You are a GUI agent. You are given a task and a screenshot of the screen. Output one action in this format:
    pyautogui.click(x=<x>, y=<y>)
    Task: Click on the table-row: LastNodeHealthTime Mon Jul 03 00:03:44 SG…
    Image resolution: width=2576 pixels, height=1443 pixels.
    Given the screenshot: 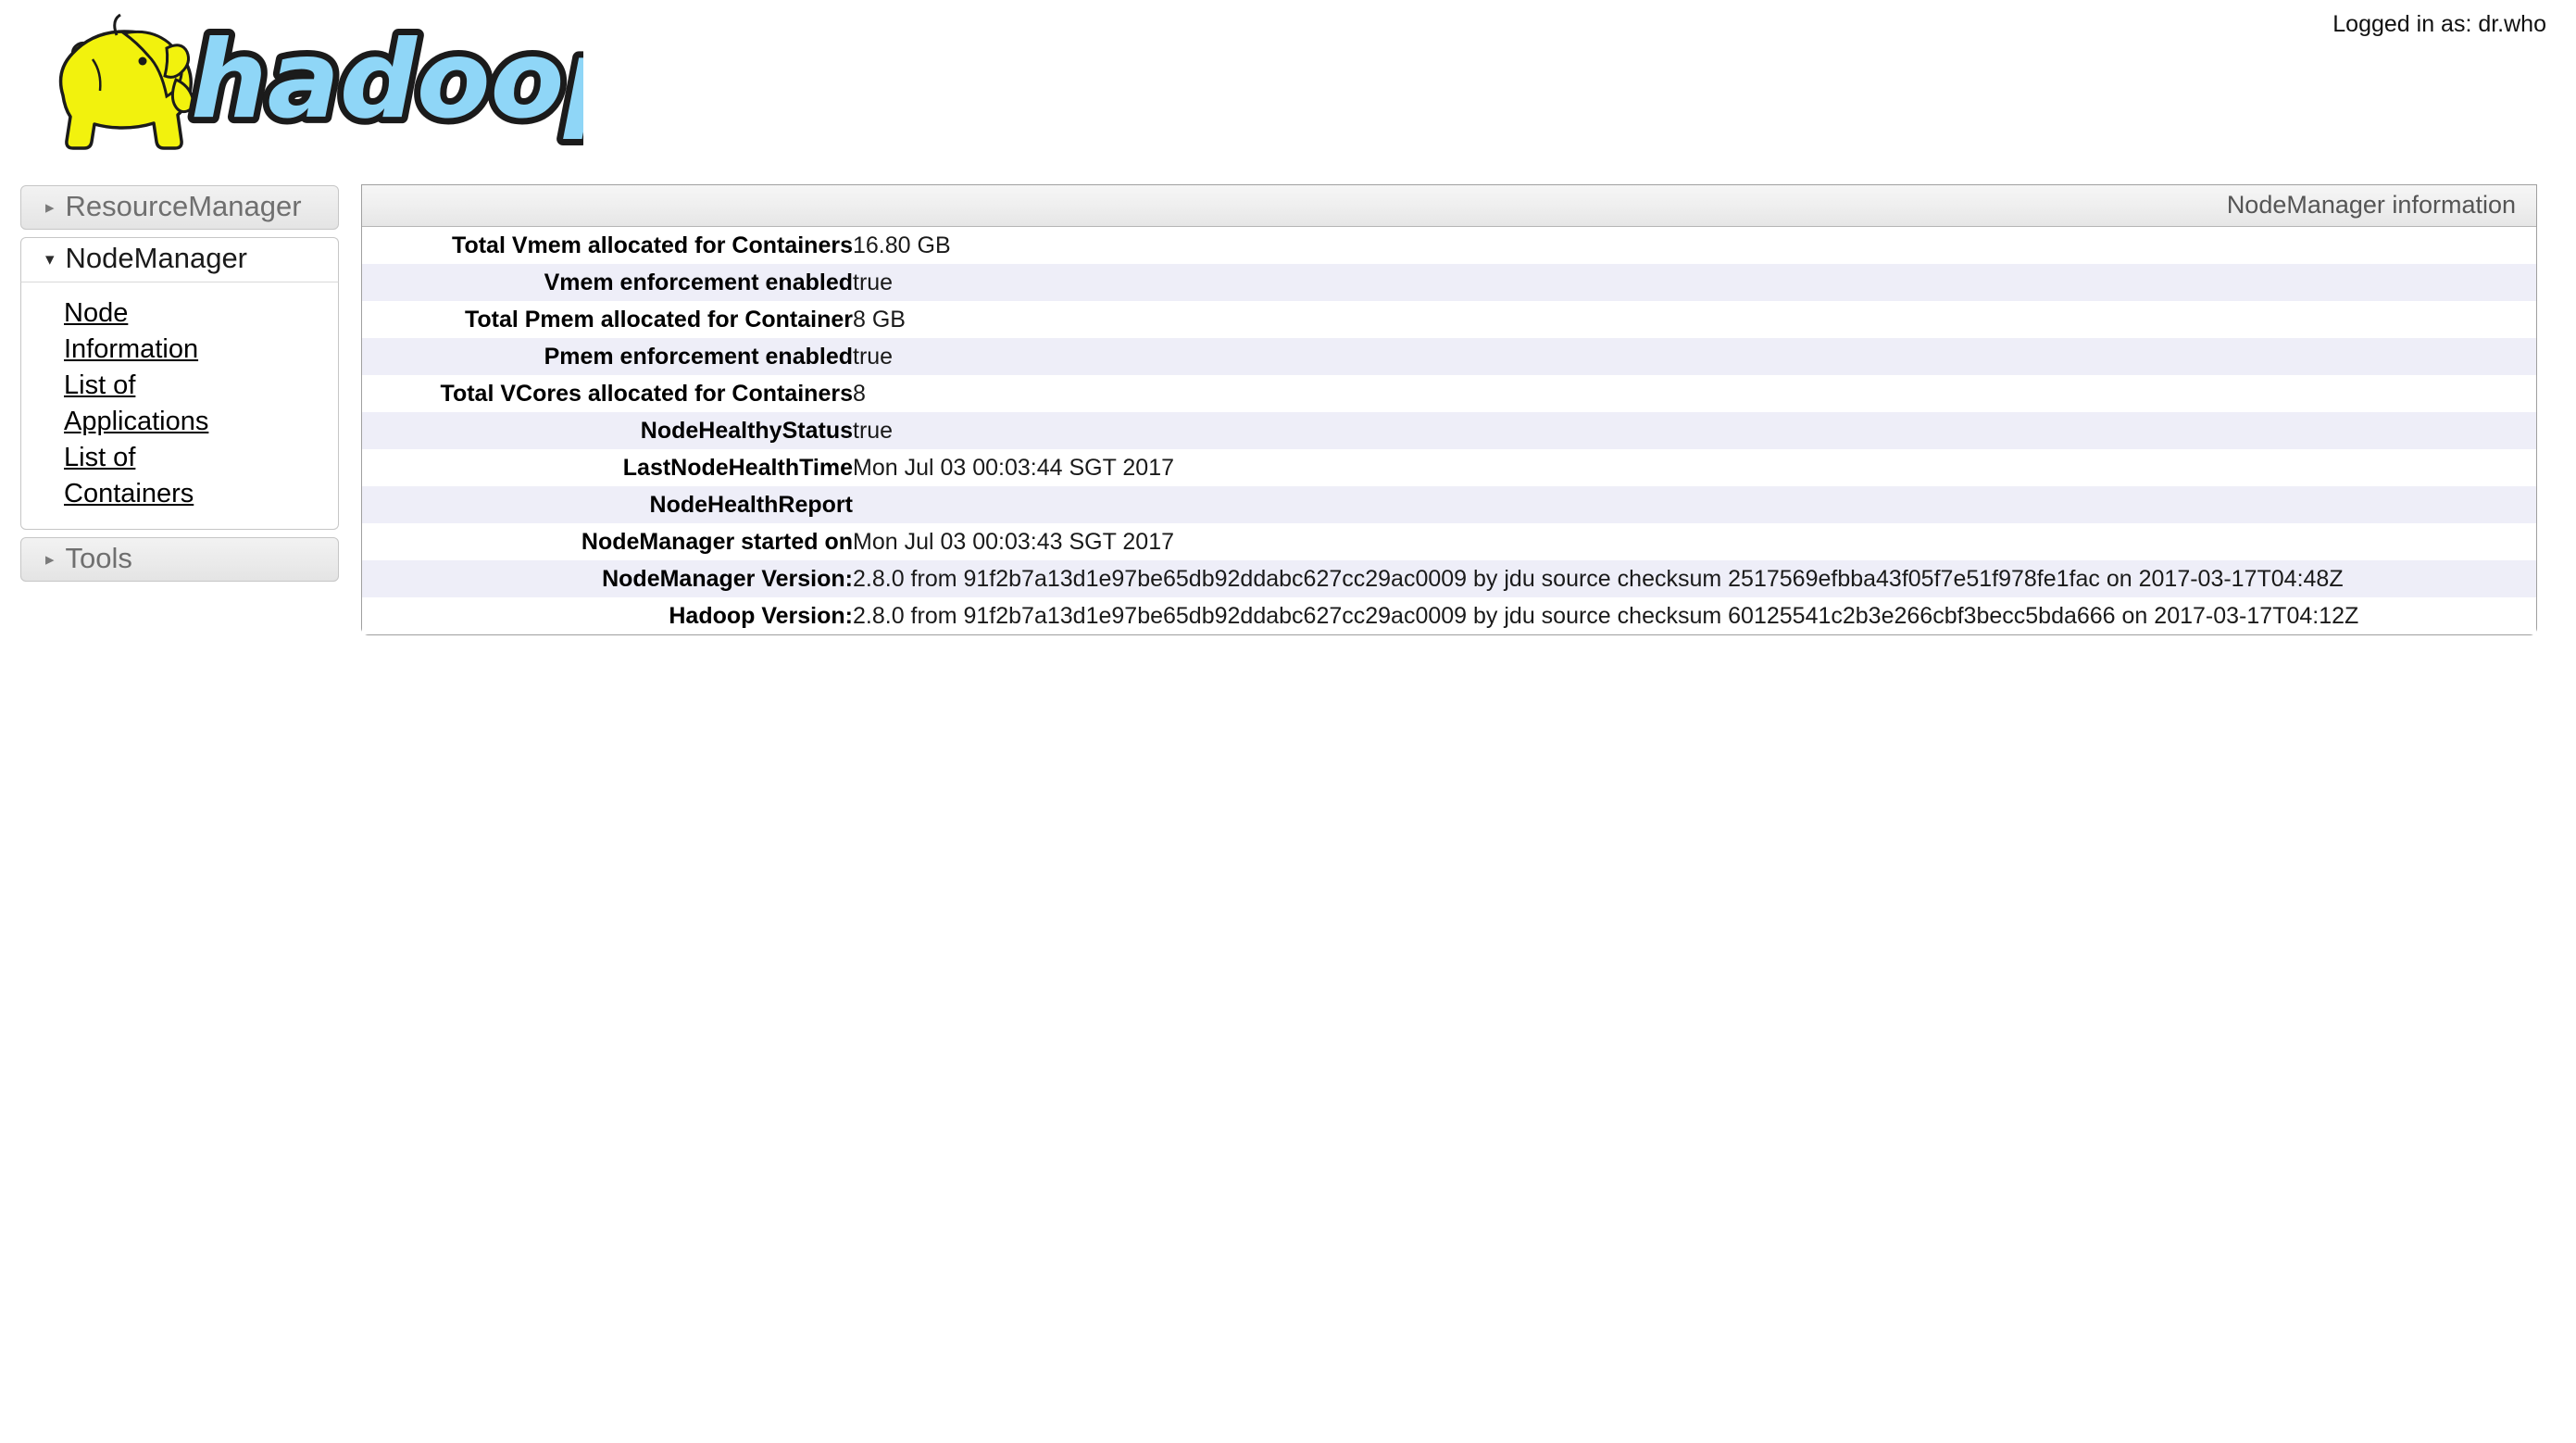 What is the action you would take?
    pyautogui.click(x=1449, y=467)
    